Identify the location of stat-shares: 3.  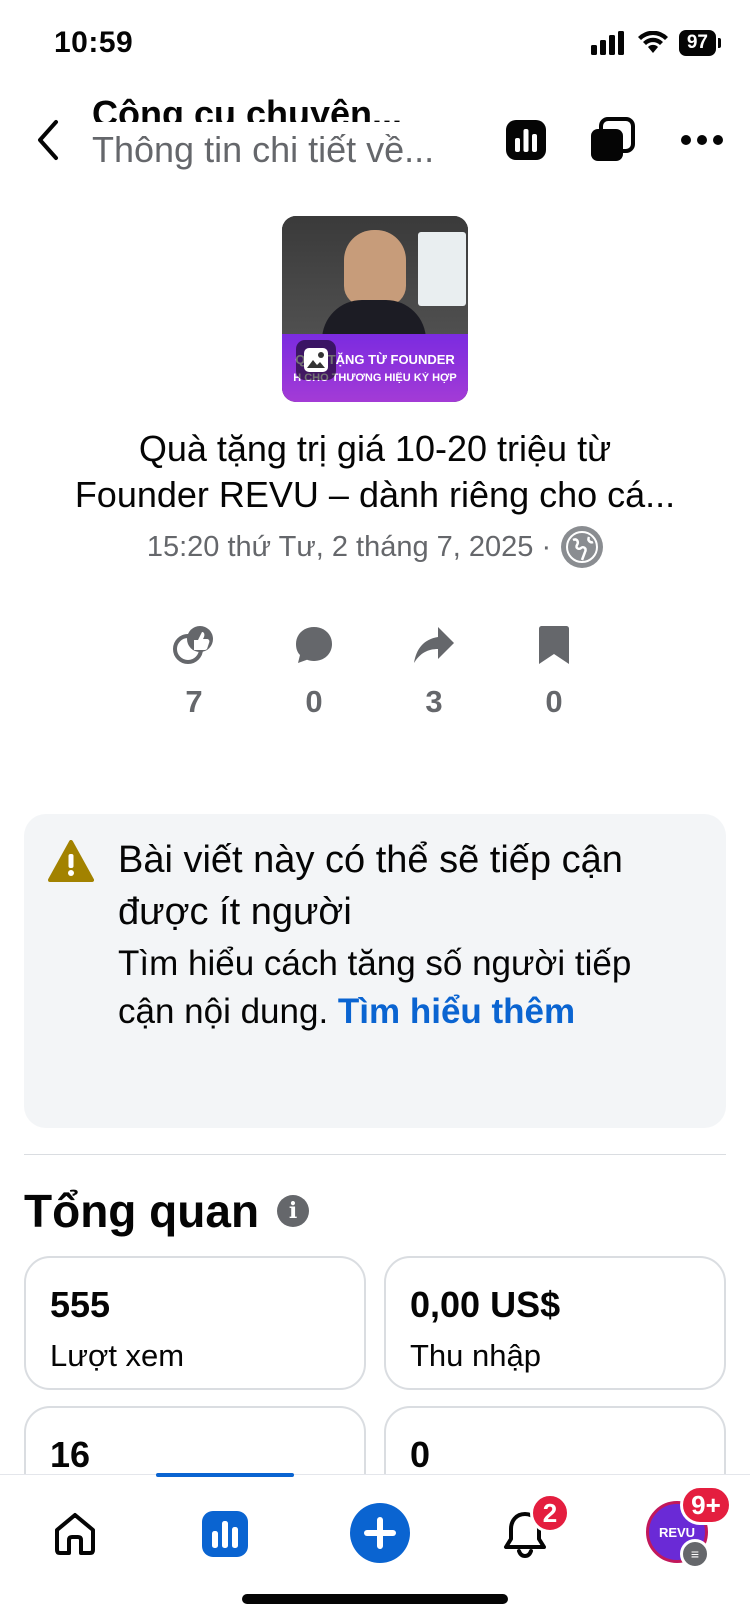
(434, 675).